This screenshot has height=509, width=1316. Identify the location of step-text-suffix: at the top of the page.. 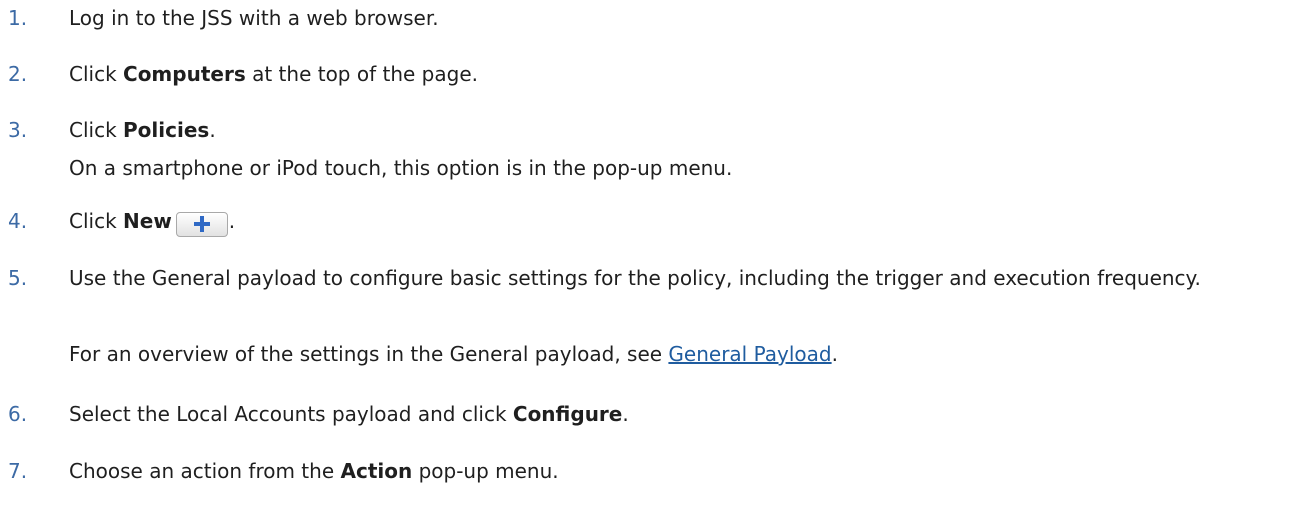
(361, 74).